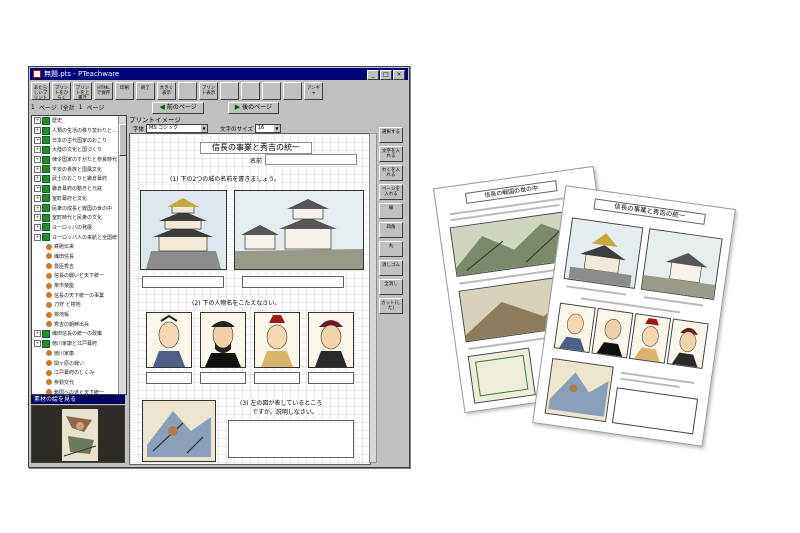 This screenshot has width=800, height=533. What do you see at coordinates (281, 402) in the screenshot?
I see `question-3-line-1: (3) 左の図が表しているところ` at bounding box center [281, 402].